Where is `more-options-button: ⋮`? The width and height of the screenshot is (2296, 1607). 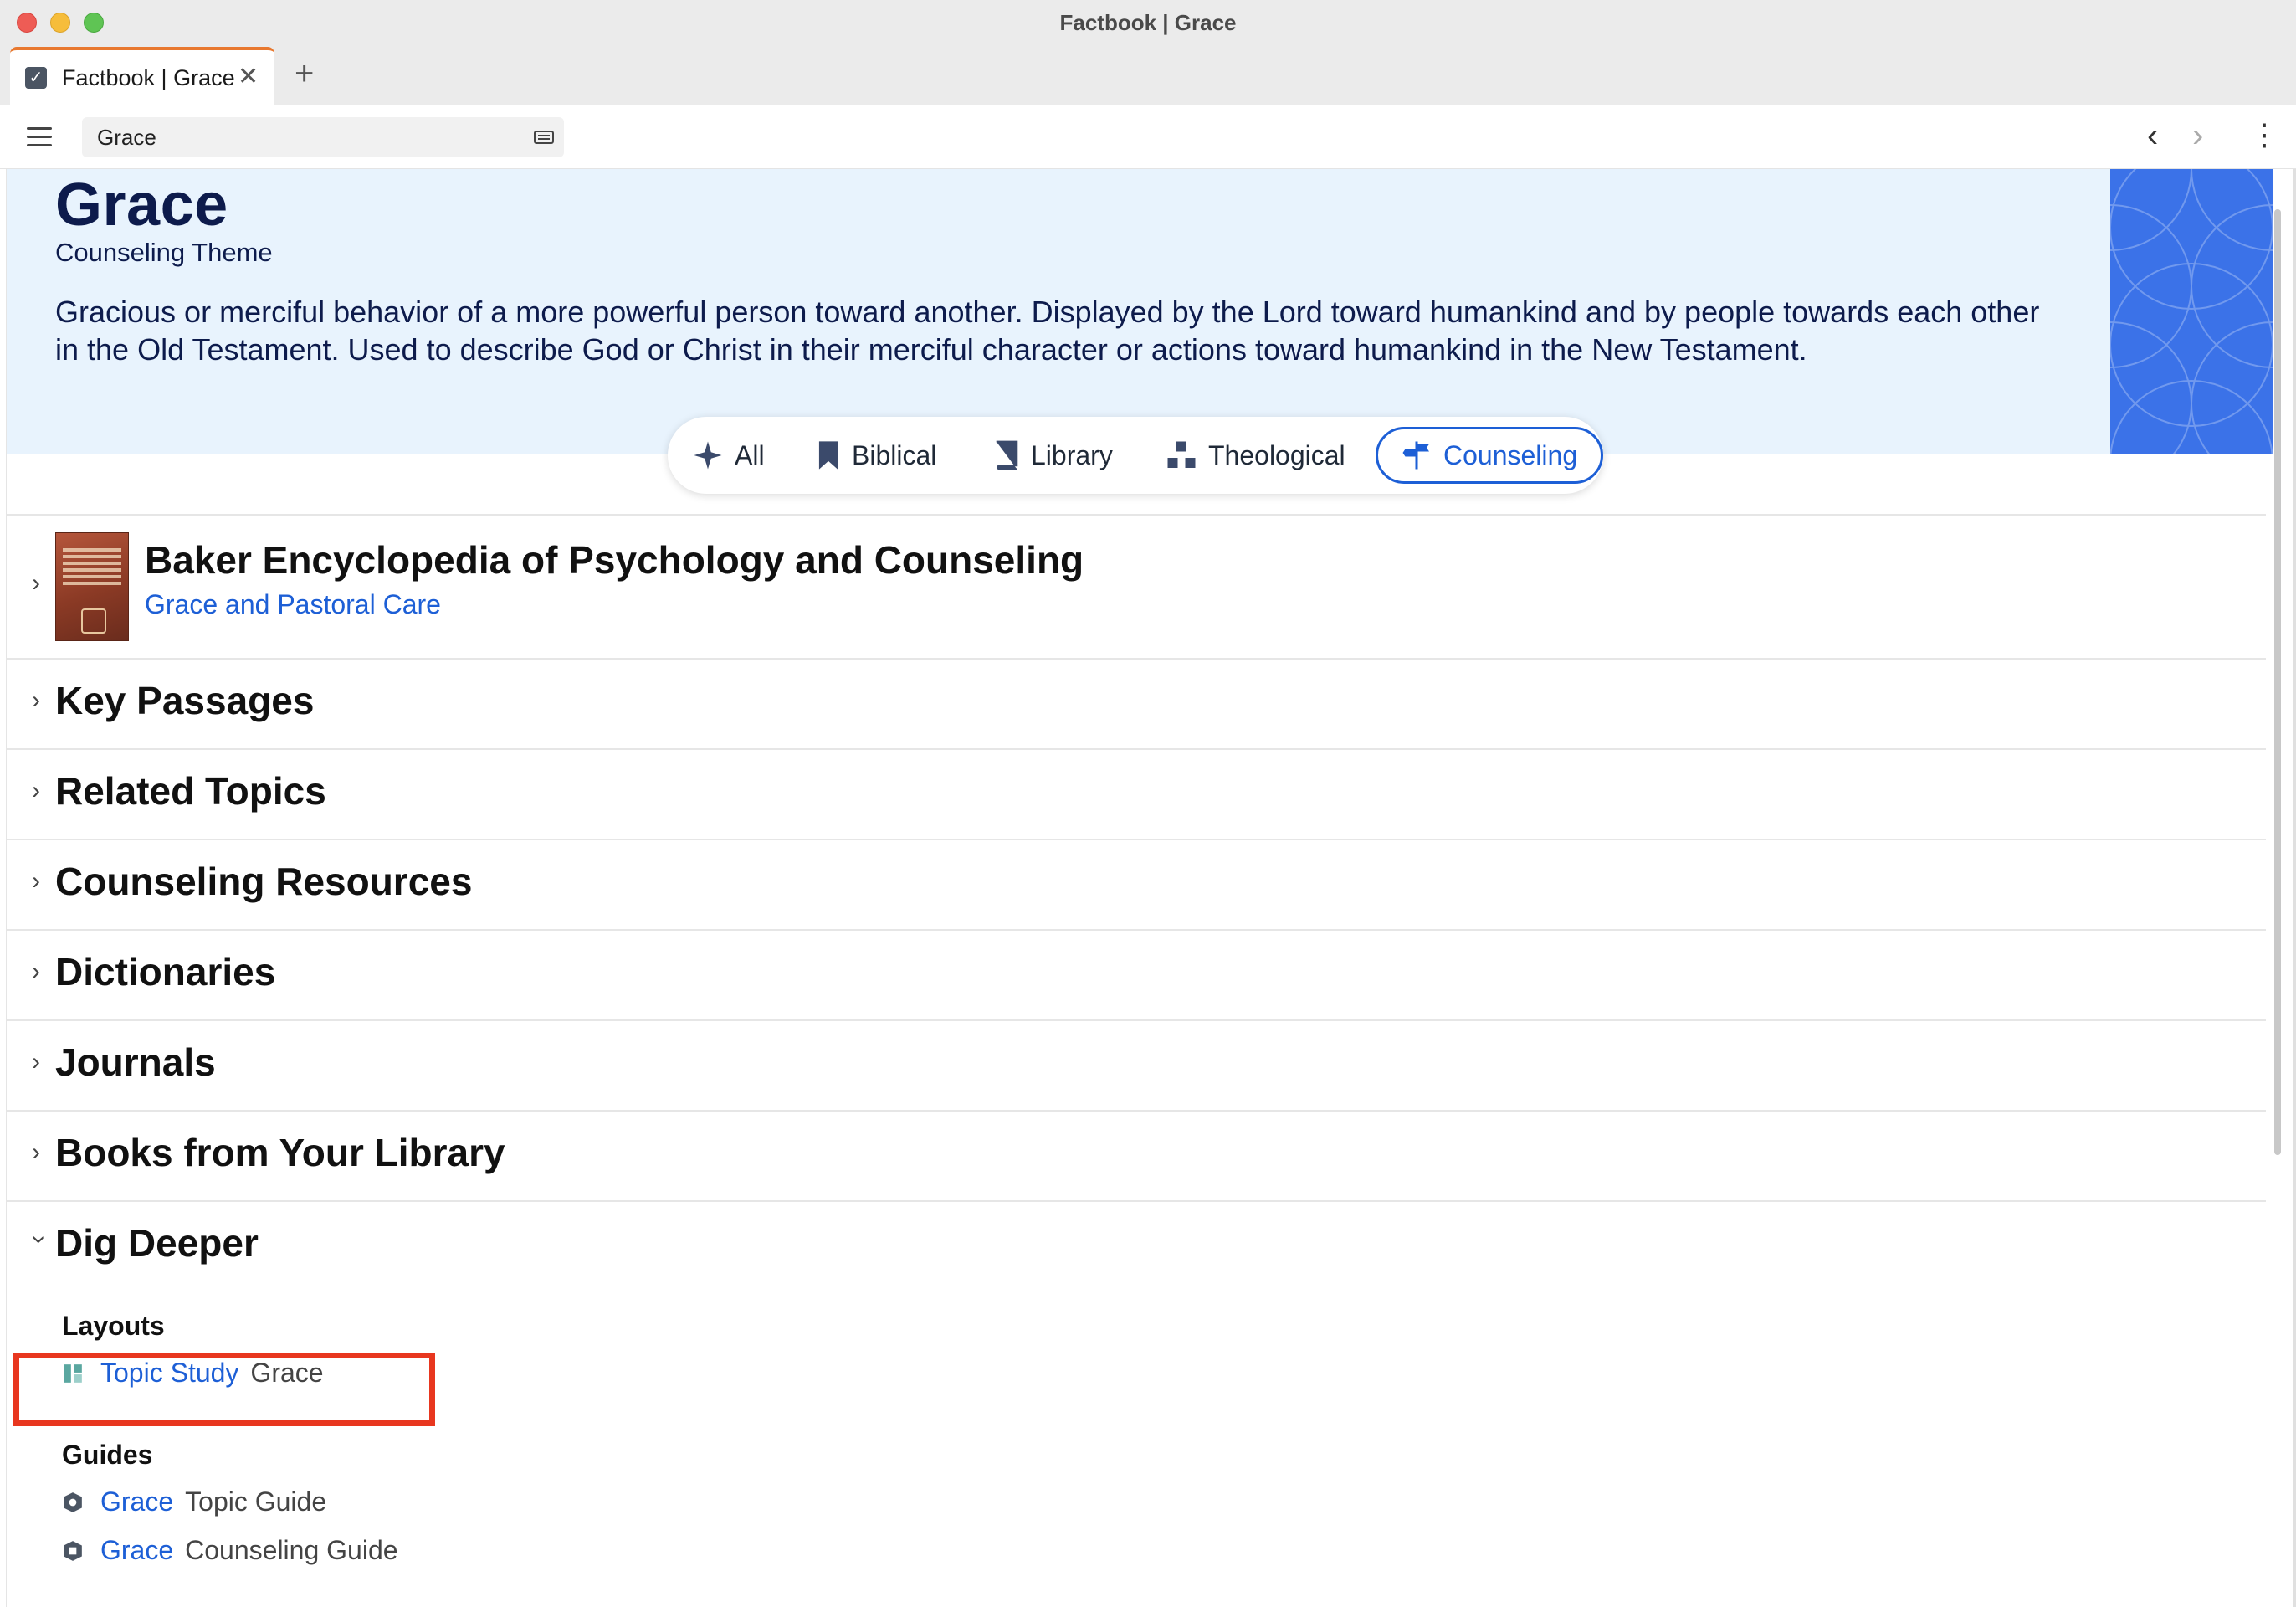 more-options-button: ⋮ is located at coordinates (2264, 134).